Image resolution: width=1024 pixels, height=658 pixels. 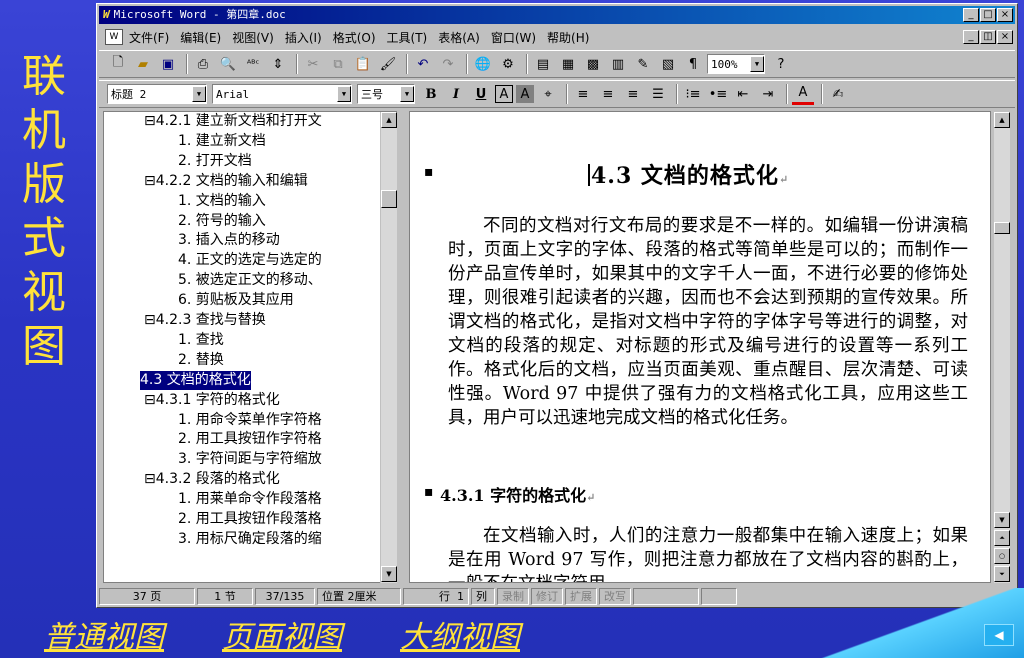 What do you see at coordinates (250, 420) in the screenshot?
I see `outline-item: 1. 用命令菜单作字符格` at bounding box center [250, 420].